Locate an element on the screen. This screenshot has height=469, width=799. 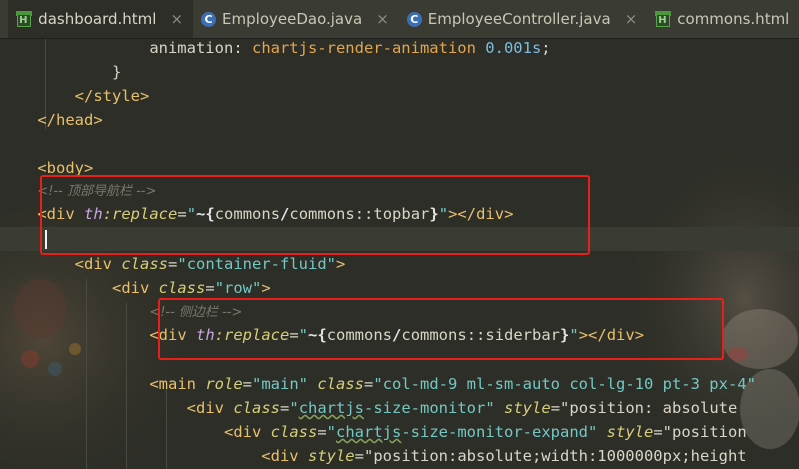
tab-commons-html: H commons.html is located at coordinates (723, 19).